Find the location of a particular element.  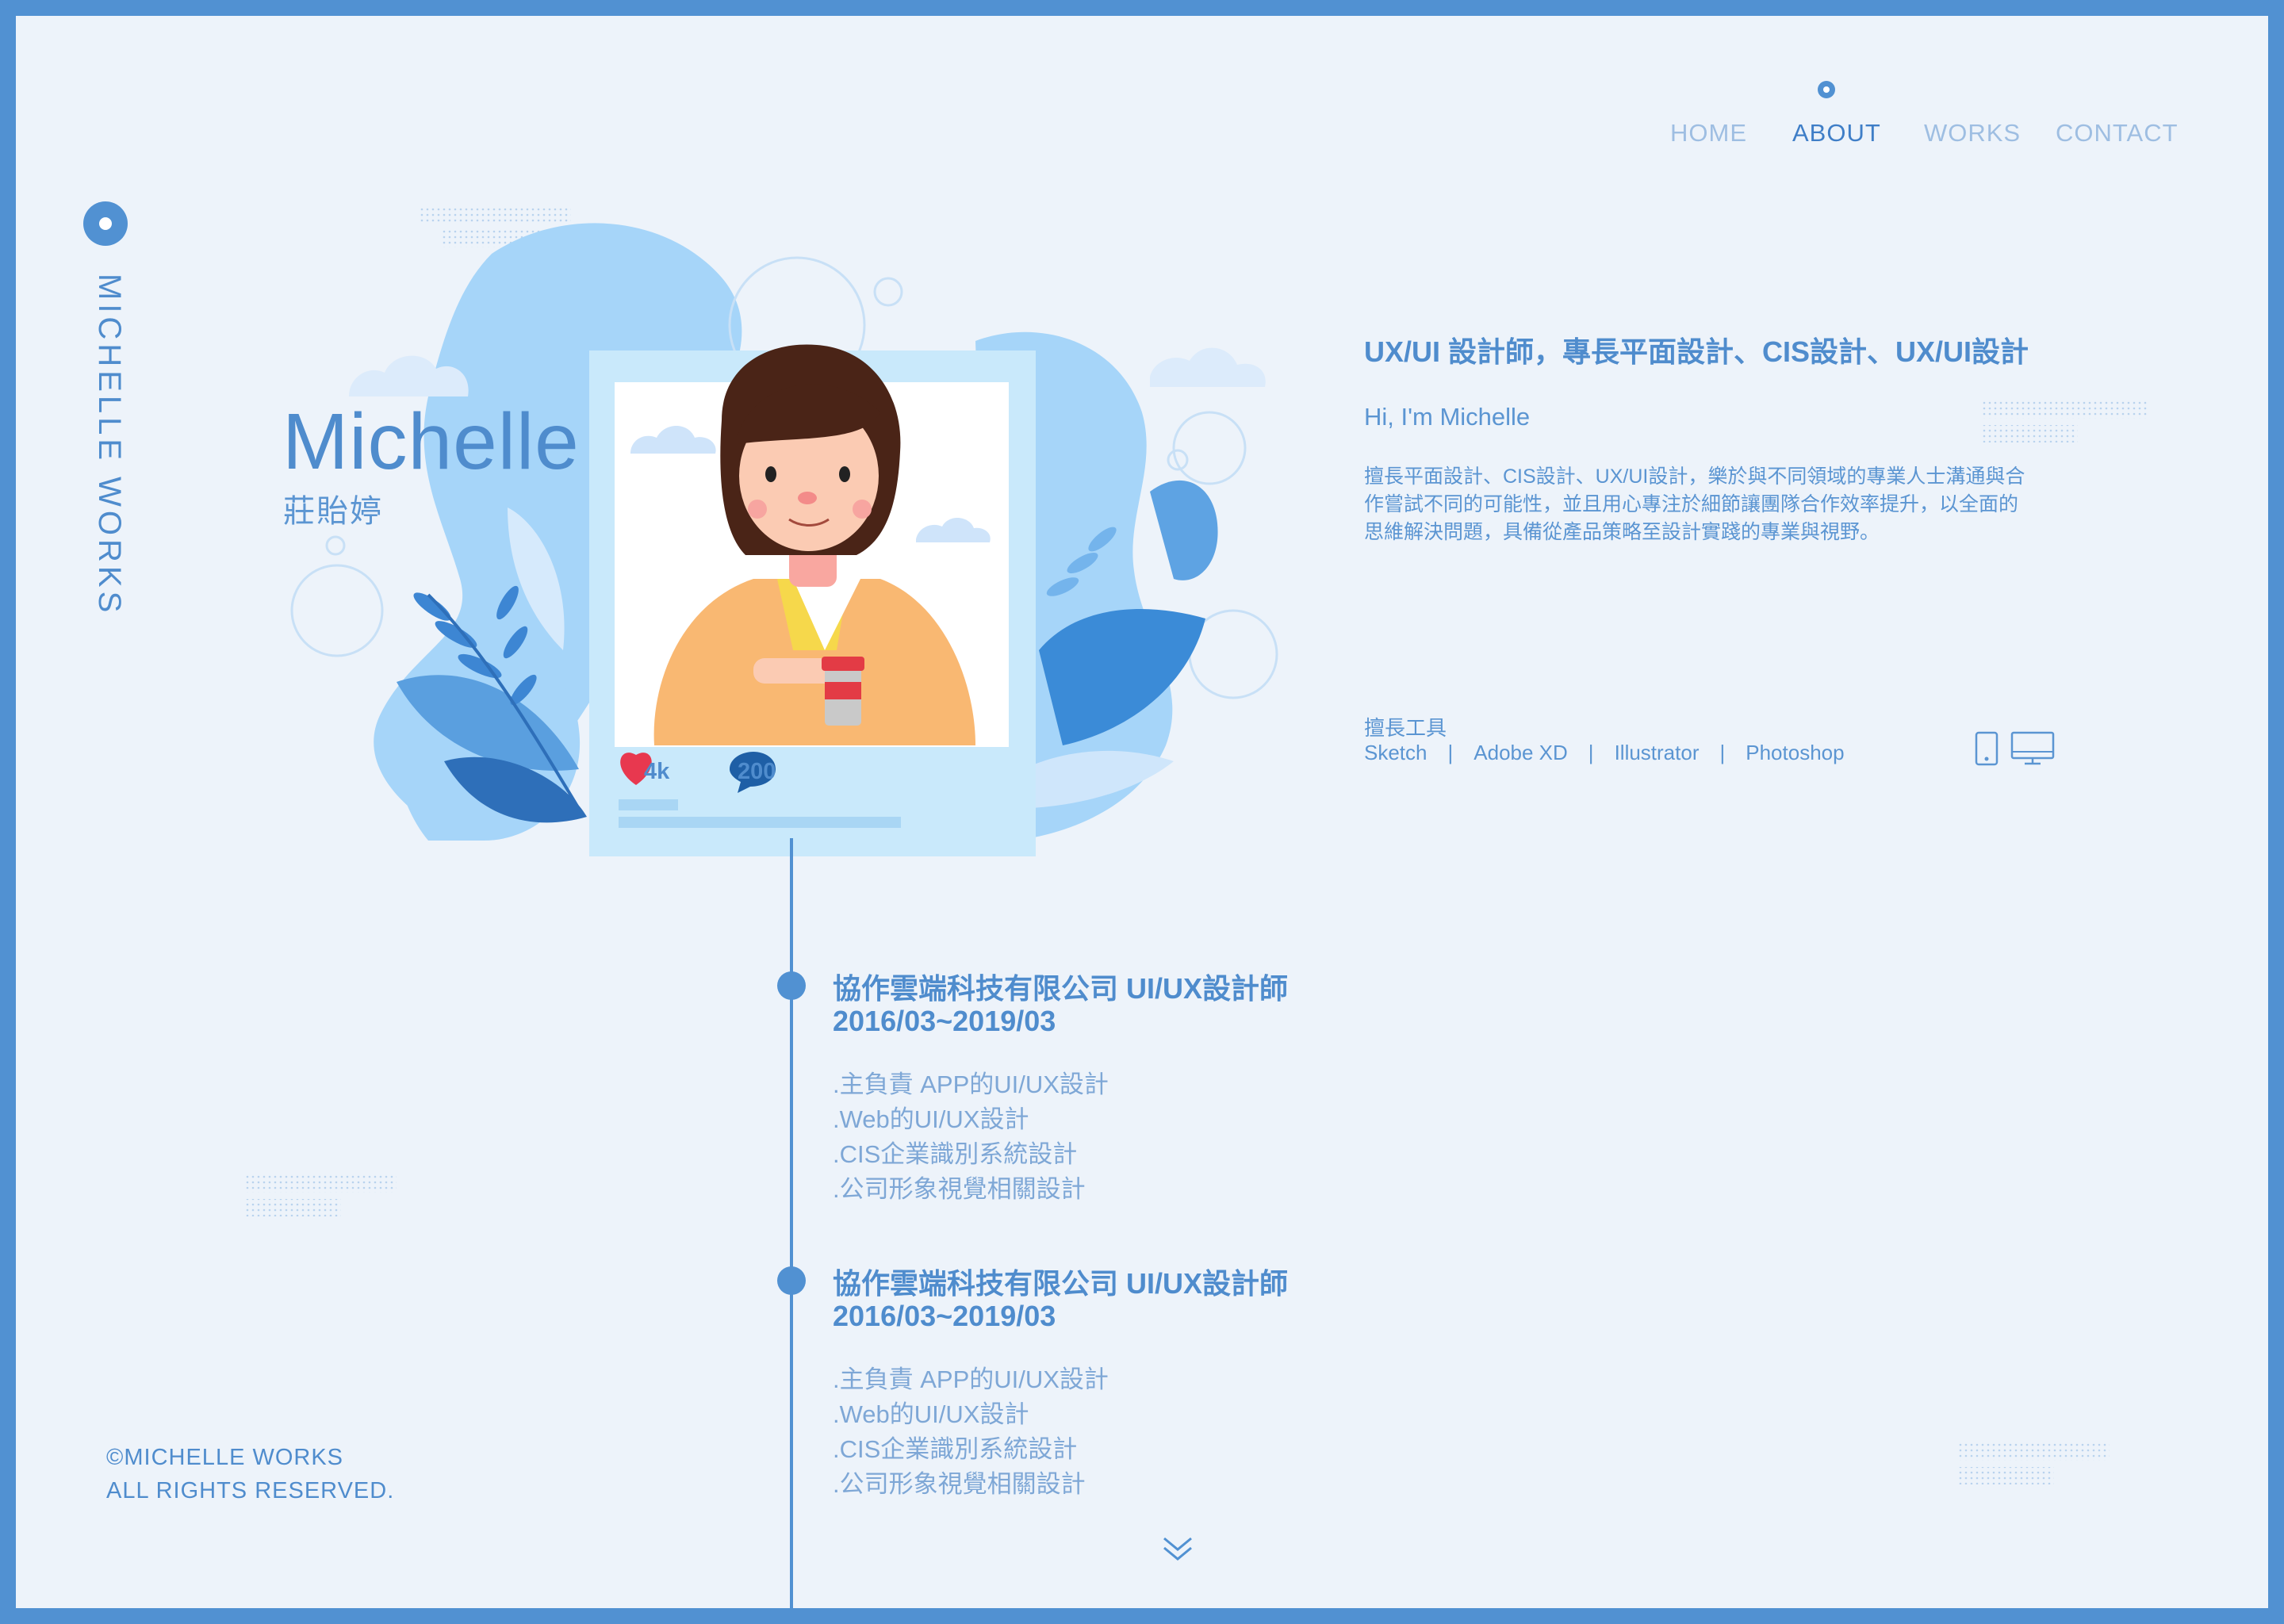

mobile-icon is located at coordinates (1986, 748).